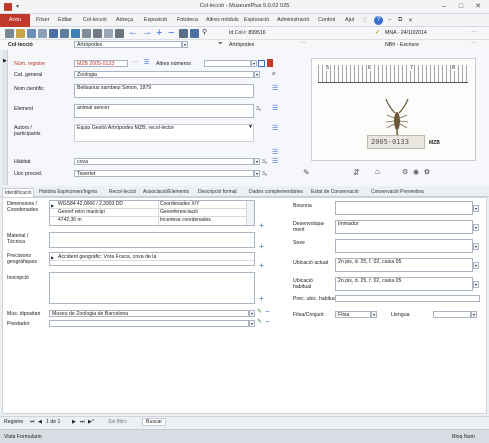 This screenshot has width=489, height=443. I want to click on clear-icon: ⌀, so click(274, 73).